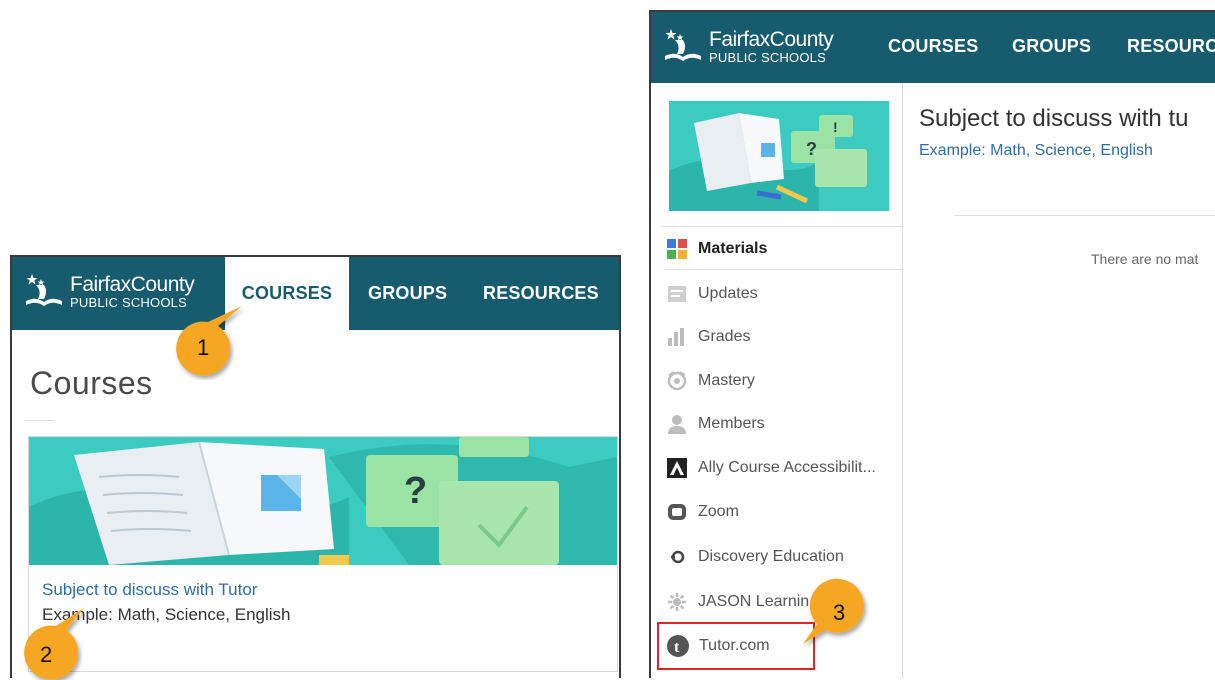 The image size is (1215, 680). Describe the element at coordinates (203, 347) in the screenshot. I see `step-1-number: 1` at that location.